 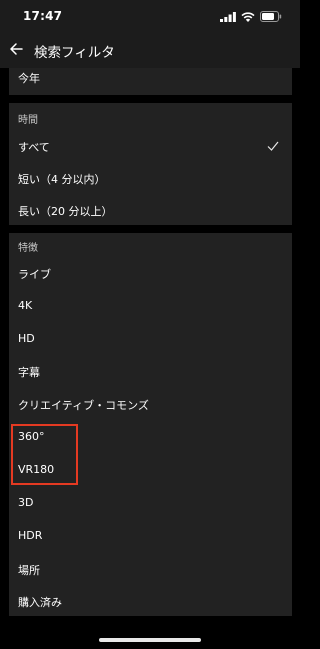 I want to click on filter-option-short: 短い（4 分以内）, so click(x=150, y=178).